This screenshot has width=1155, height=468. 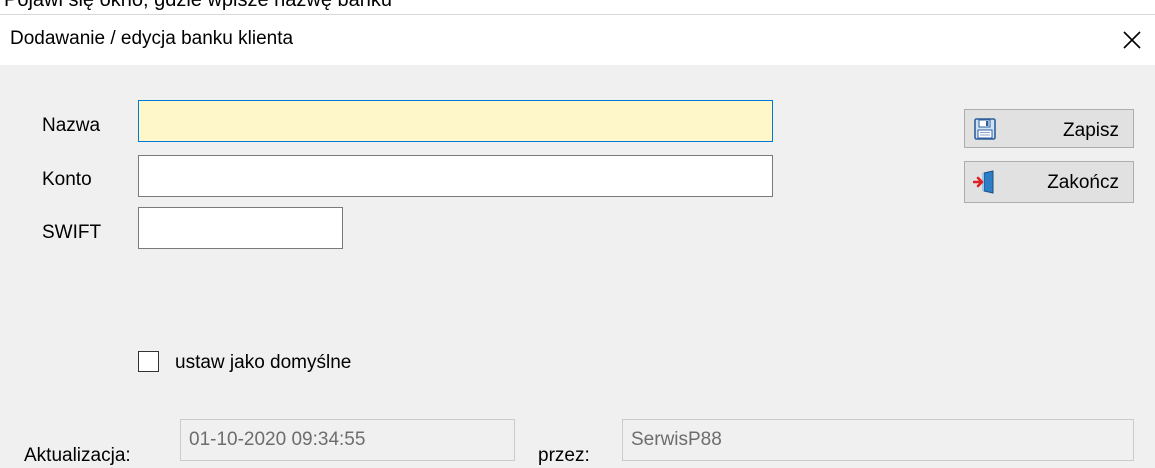 I want to click on updated-by-field, so click(x=878, y=440).